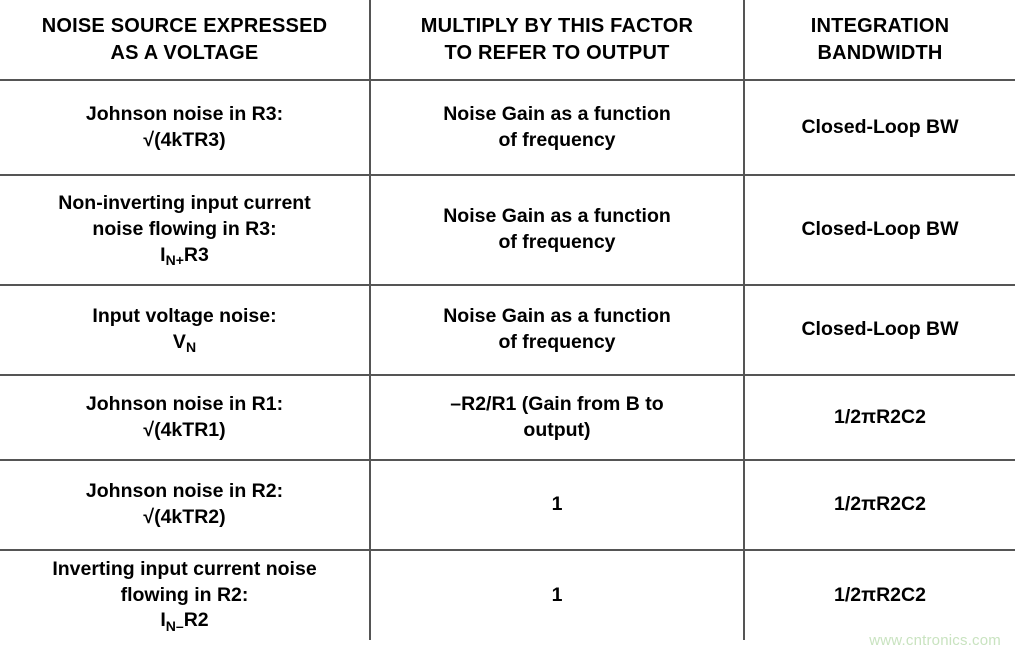 This screenshot has width=1015, height=659. Describe the element at coordinates (184, 26) in the screenshot. I see `column-header-noise-source-line1: NOISE SOURCE EXPRESSED` at that location.